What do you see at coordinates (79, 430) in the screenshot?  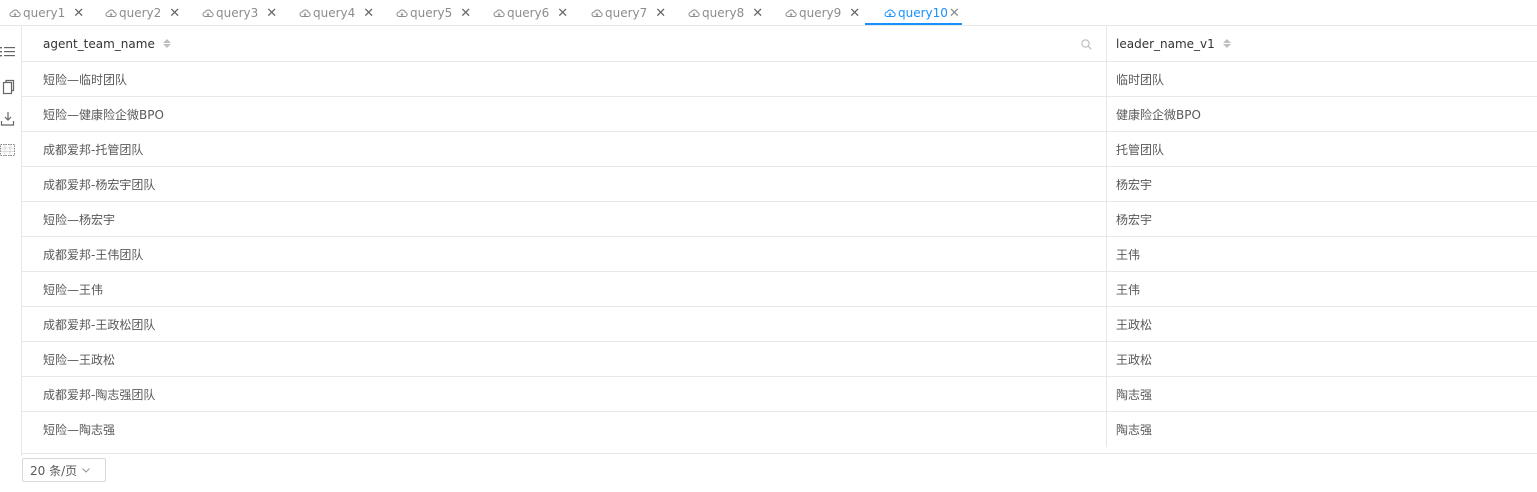 I see `cell-agent-team-name: 短险—陶志强` at bounding box center [79, 430].